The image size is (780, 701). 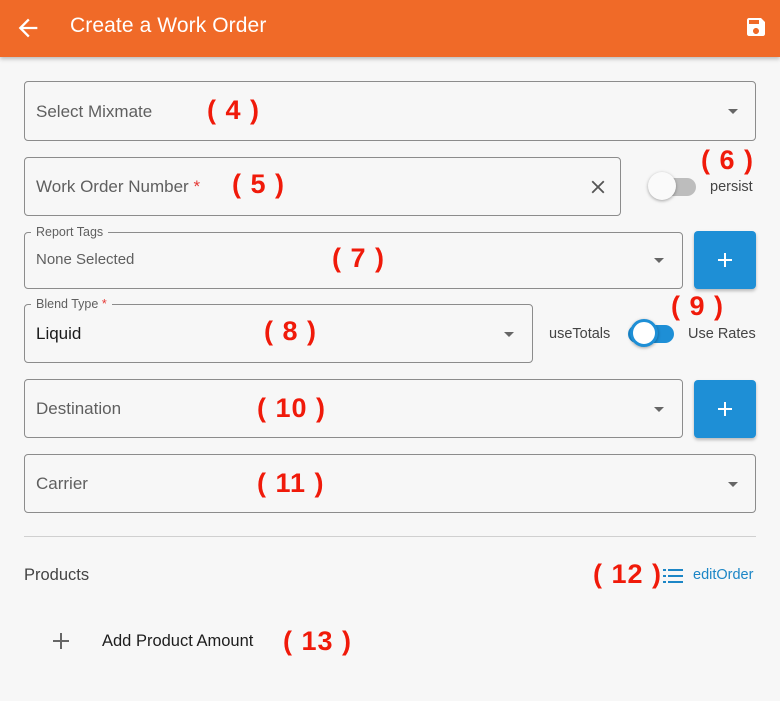 I want to click on products-heading: Products, so click(x=57, y=575).